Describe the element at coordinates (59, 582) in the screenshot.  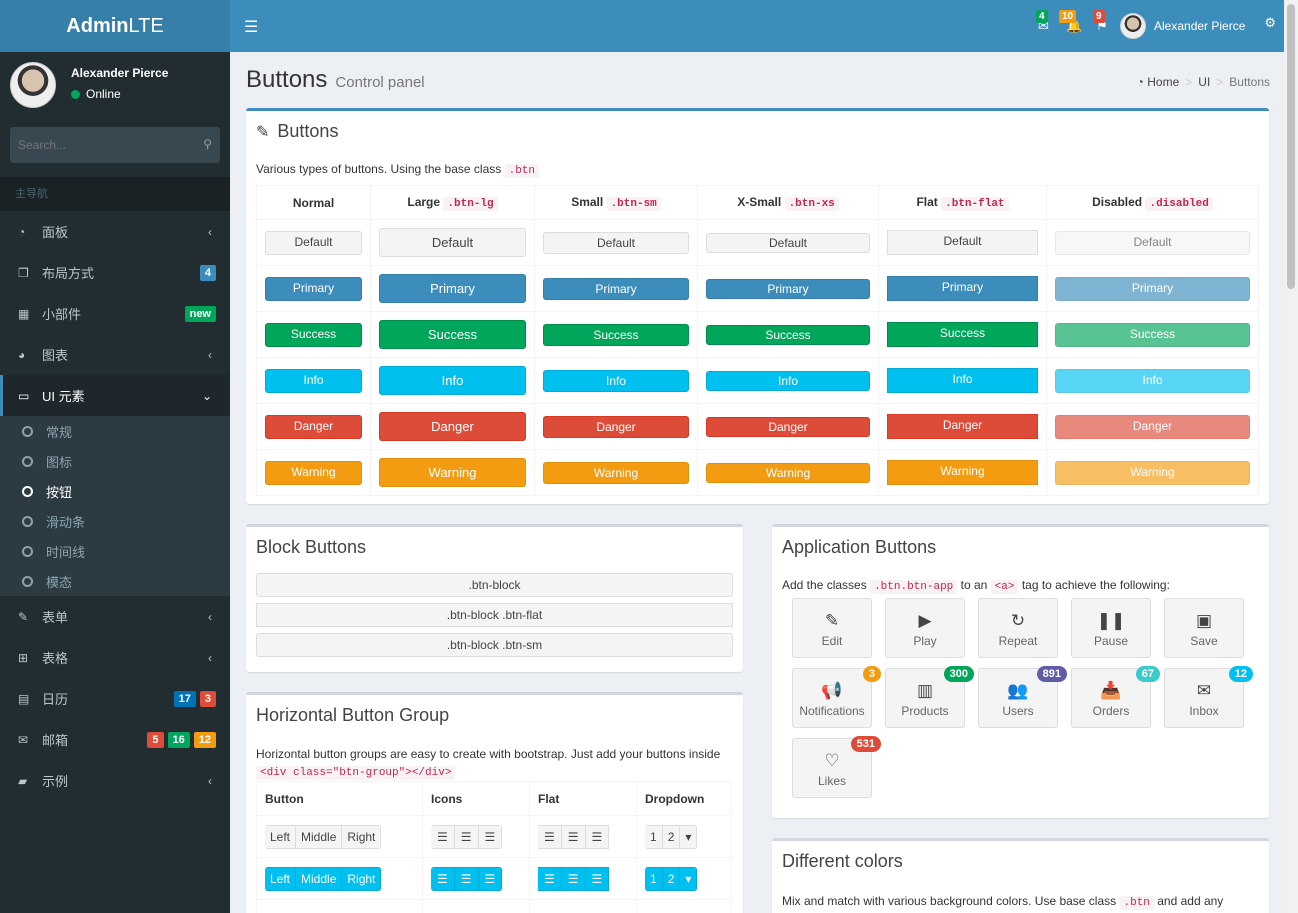
I see `submenu-label: 模态` at that location.